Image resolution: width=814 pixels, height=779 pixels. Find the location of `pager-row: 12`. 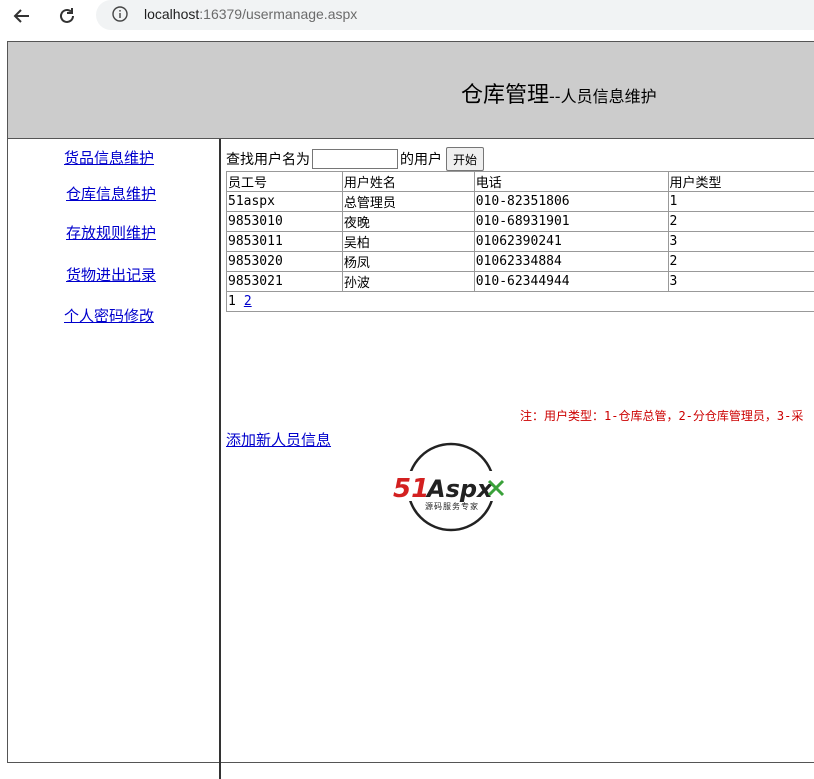

pager-row: 12 is located at coordinates (520, 302).